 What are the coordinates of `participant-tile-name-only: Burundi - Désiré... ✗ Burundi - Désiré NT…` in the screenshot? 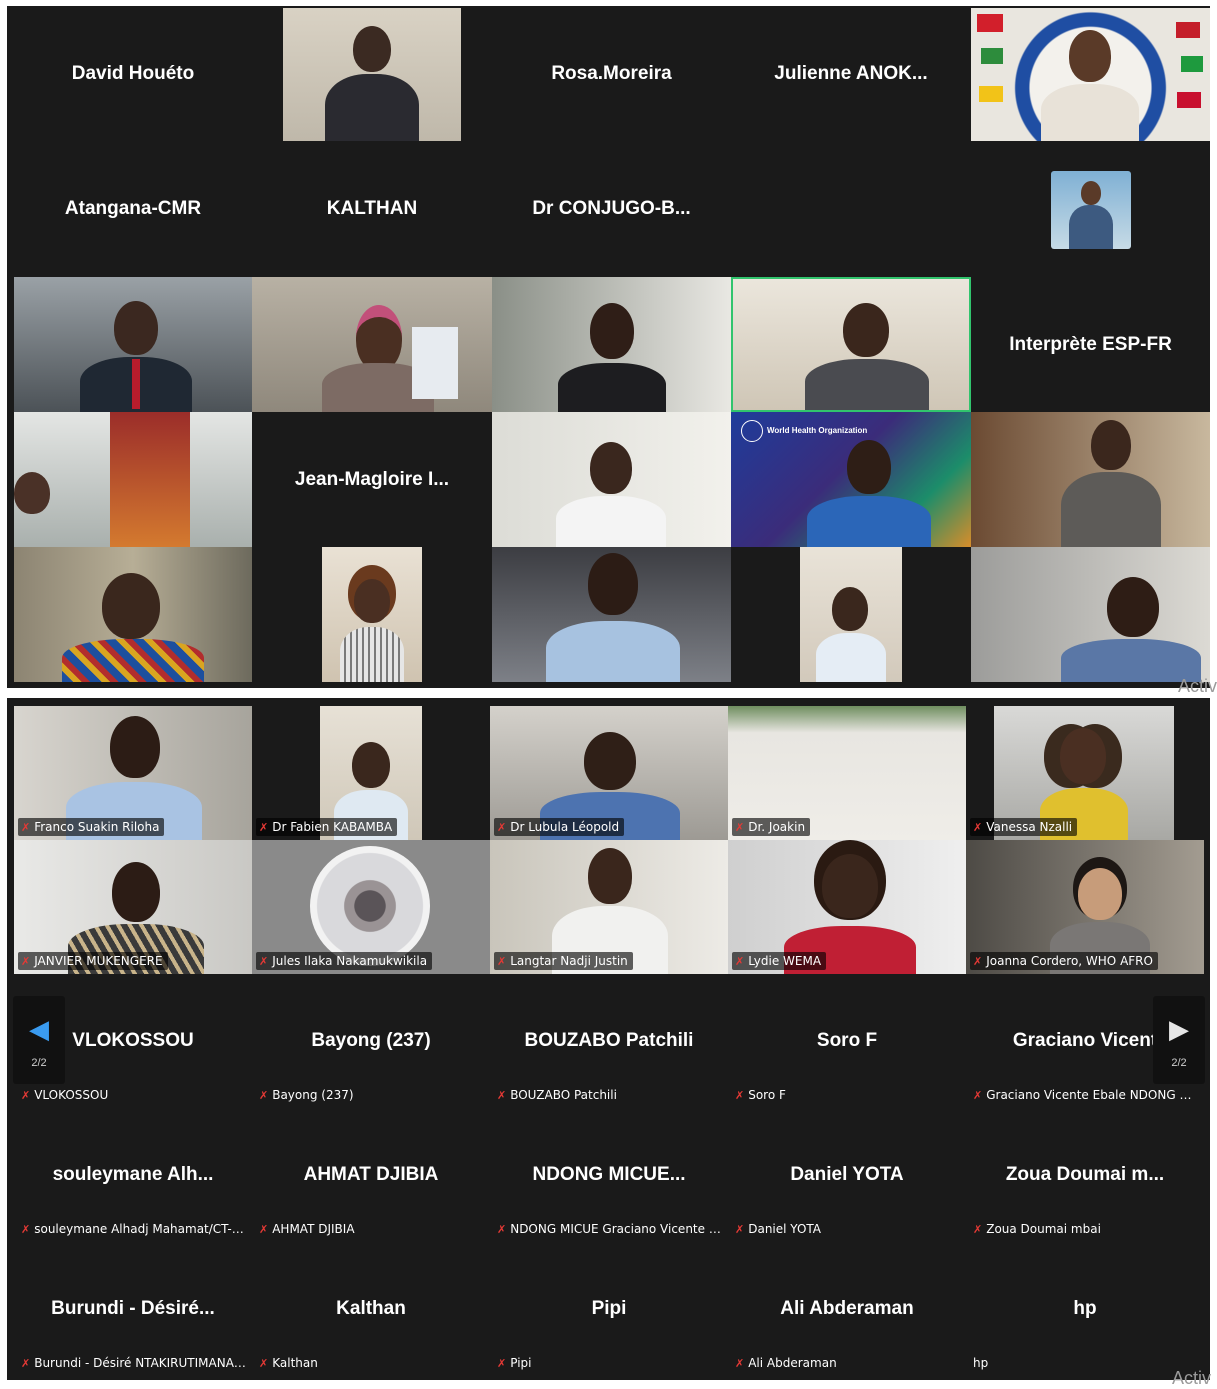 It's located at (133, 1309).